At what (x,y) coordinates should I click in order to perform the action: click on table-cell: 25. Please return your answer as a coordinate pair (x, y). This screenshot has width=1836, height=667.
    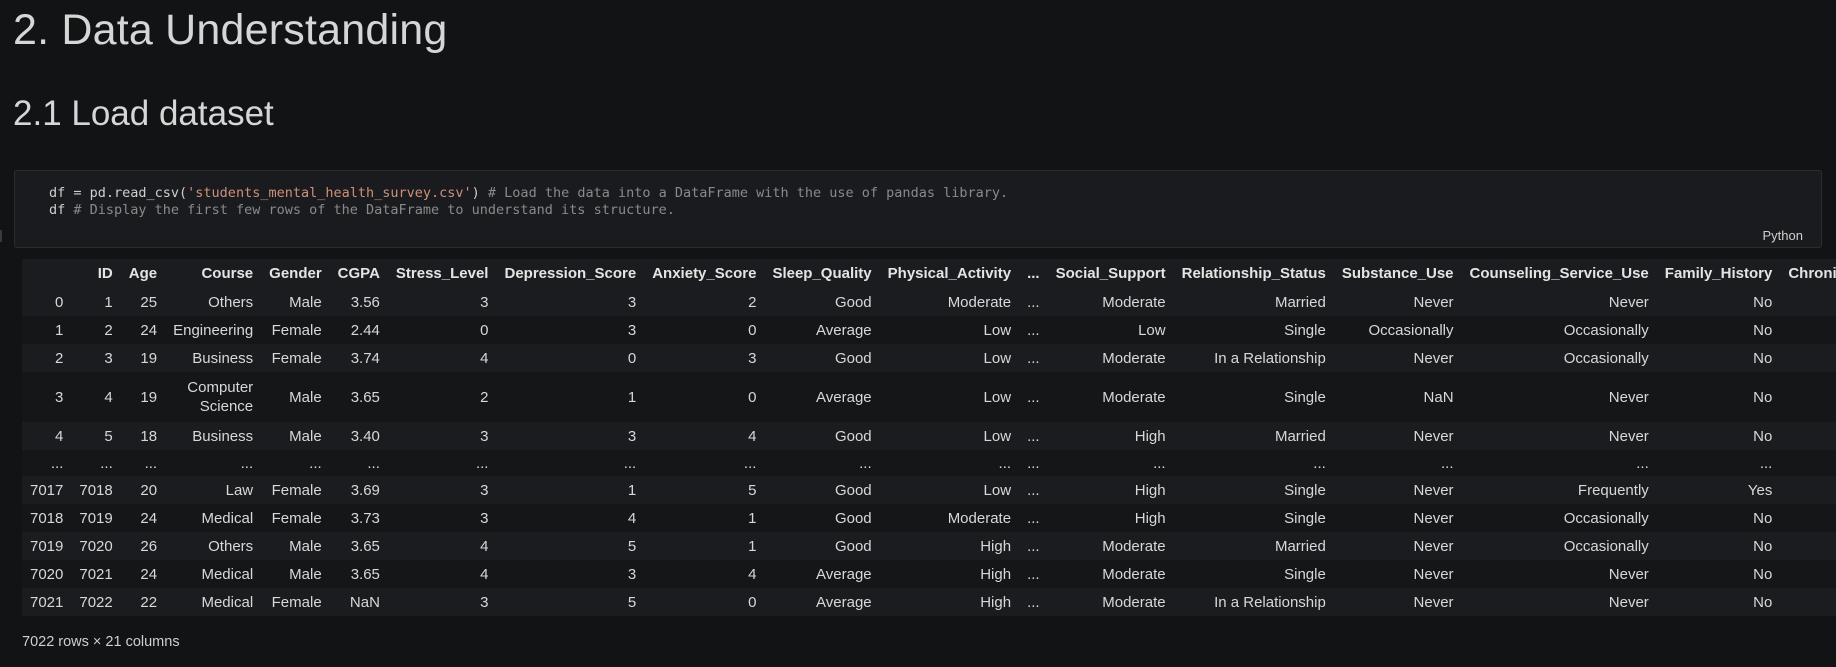
    Looking at the image, I should click on (143, 302).